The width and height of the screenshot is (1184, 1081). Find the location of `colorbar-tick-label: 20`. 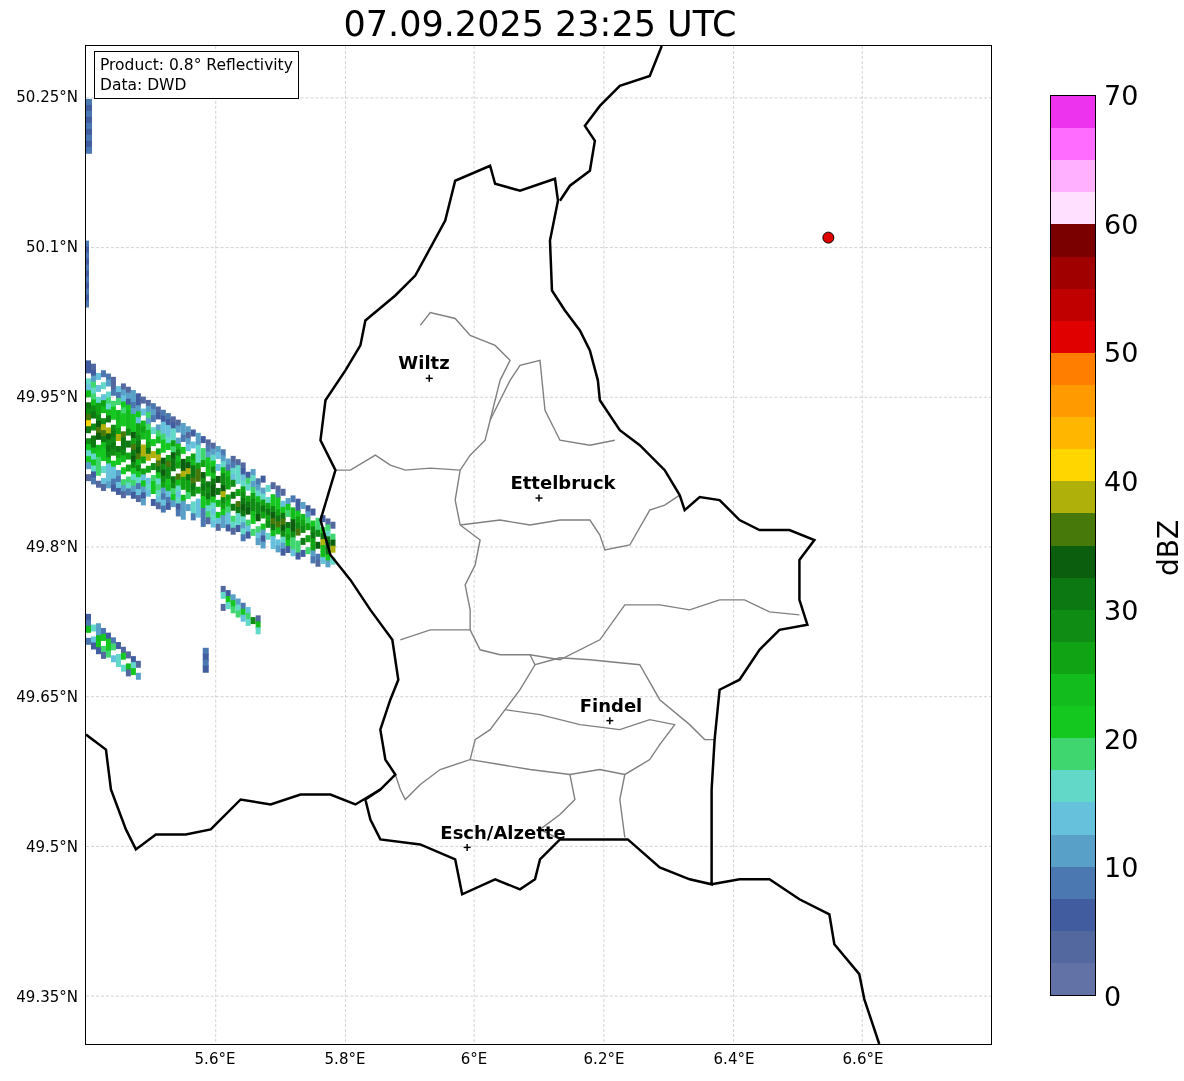

colorbar-tick-label: 20 is located at coordinates (1121, 739).